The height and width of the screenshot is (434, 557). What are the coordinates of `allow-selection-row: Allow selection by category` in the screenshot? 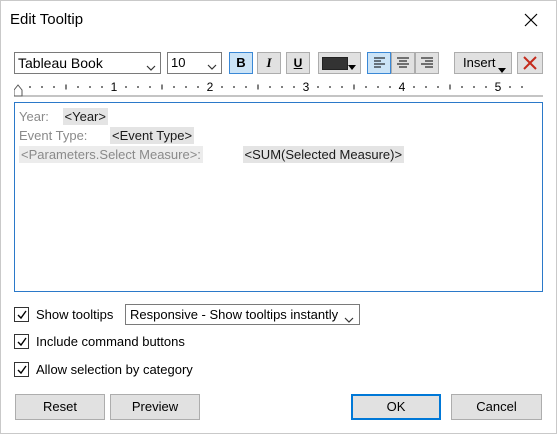 It's located at (114, 371).